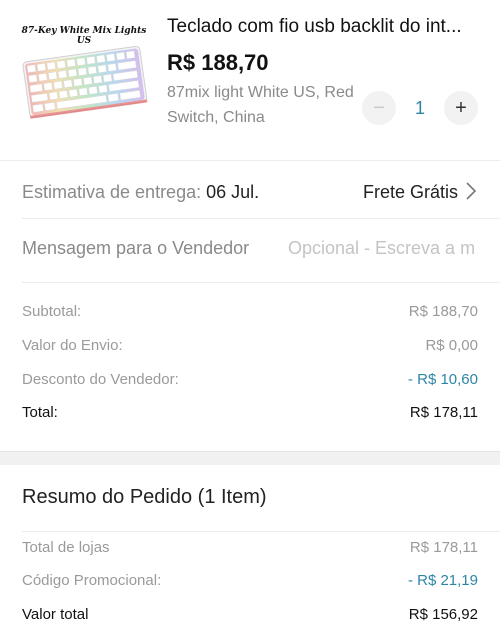 The width and height of the screenshot is (500, 636). I want to click on minus-icon: −, so click(379, 107).